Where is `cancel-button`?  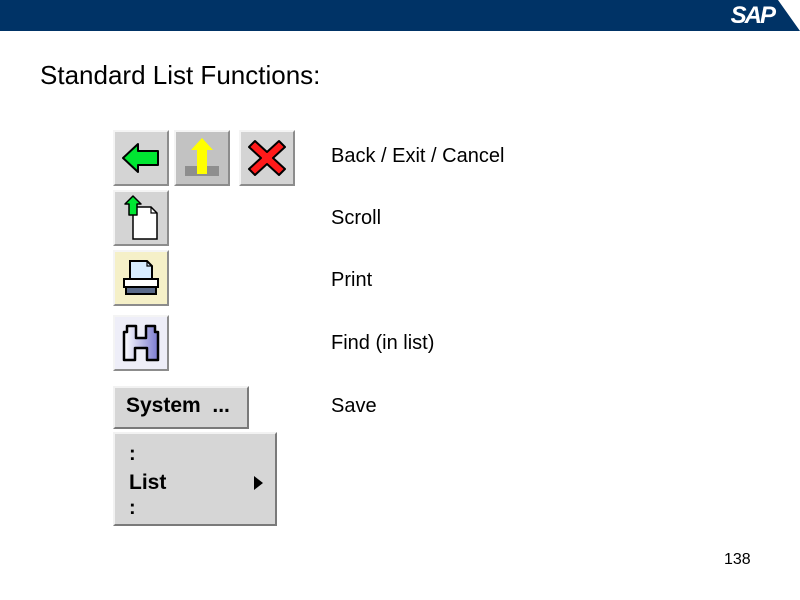 cancel-button is located at coordinates (267, 158).